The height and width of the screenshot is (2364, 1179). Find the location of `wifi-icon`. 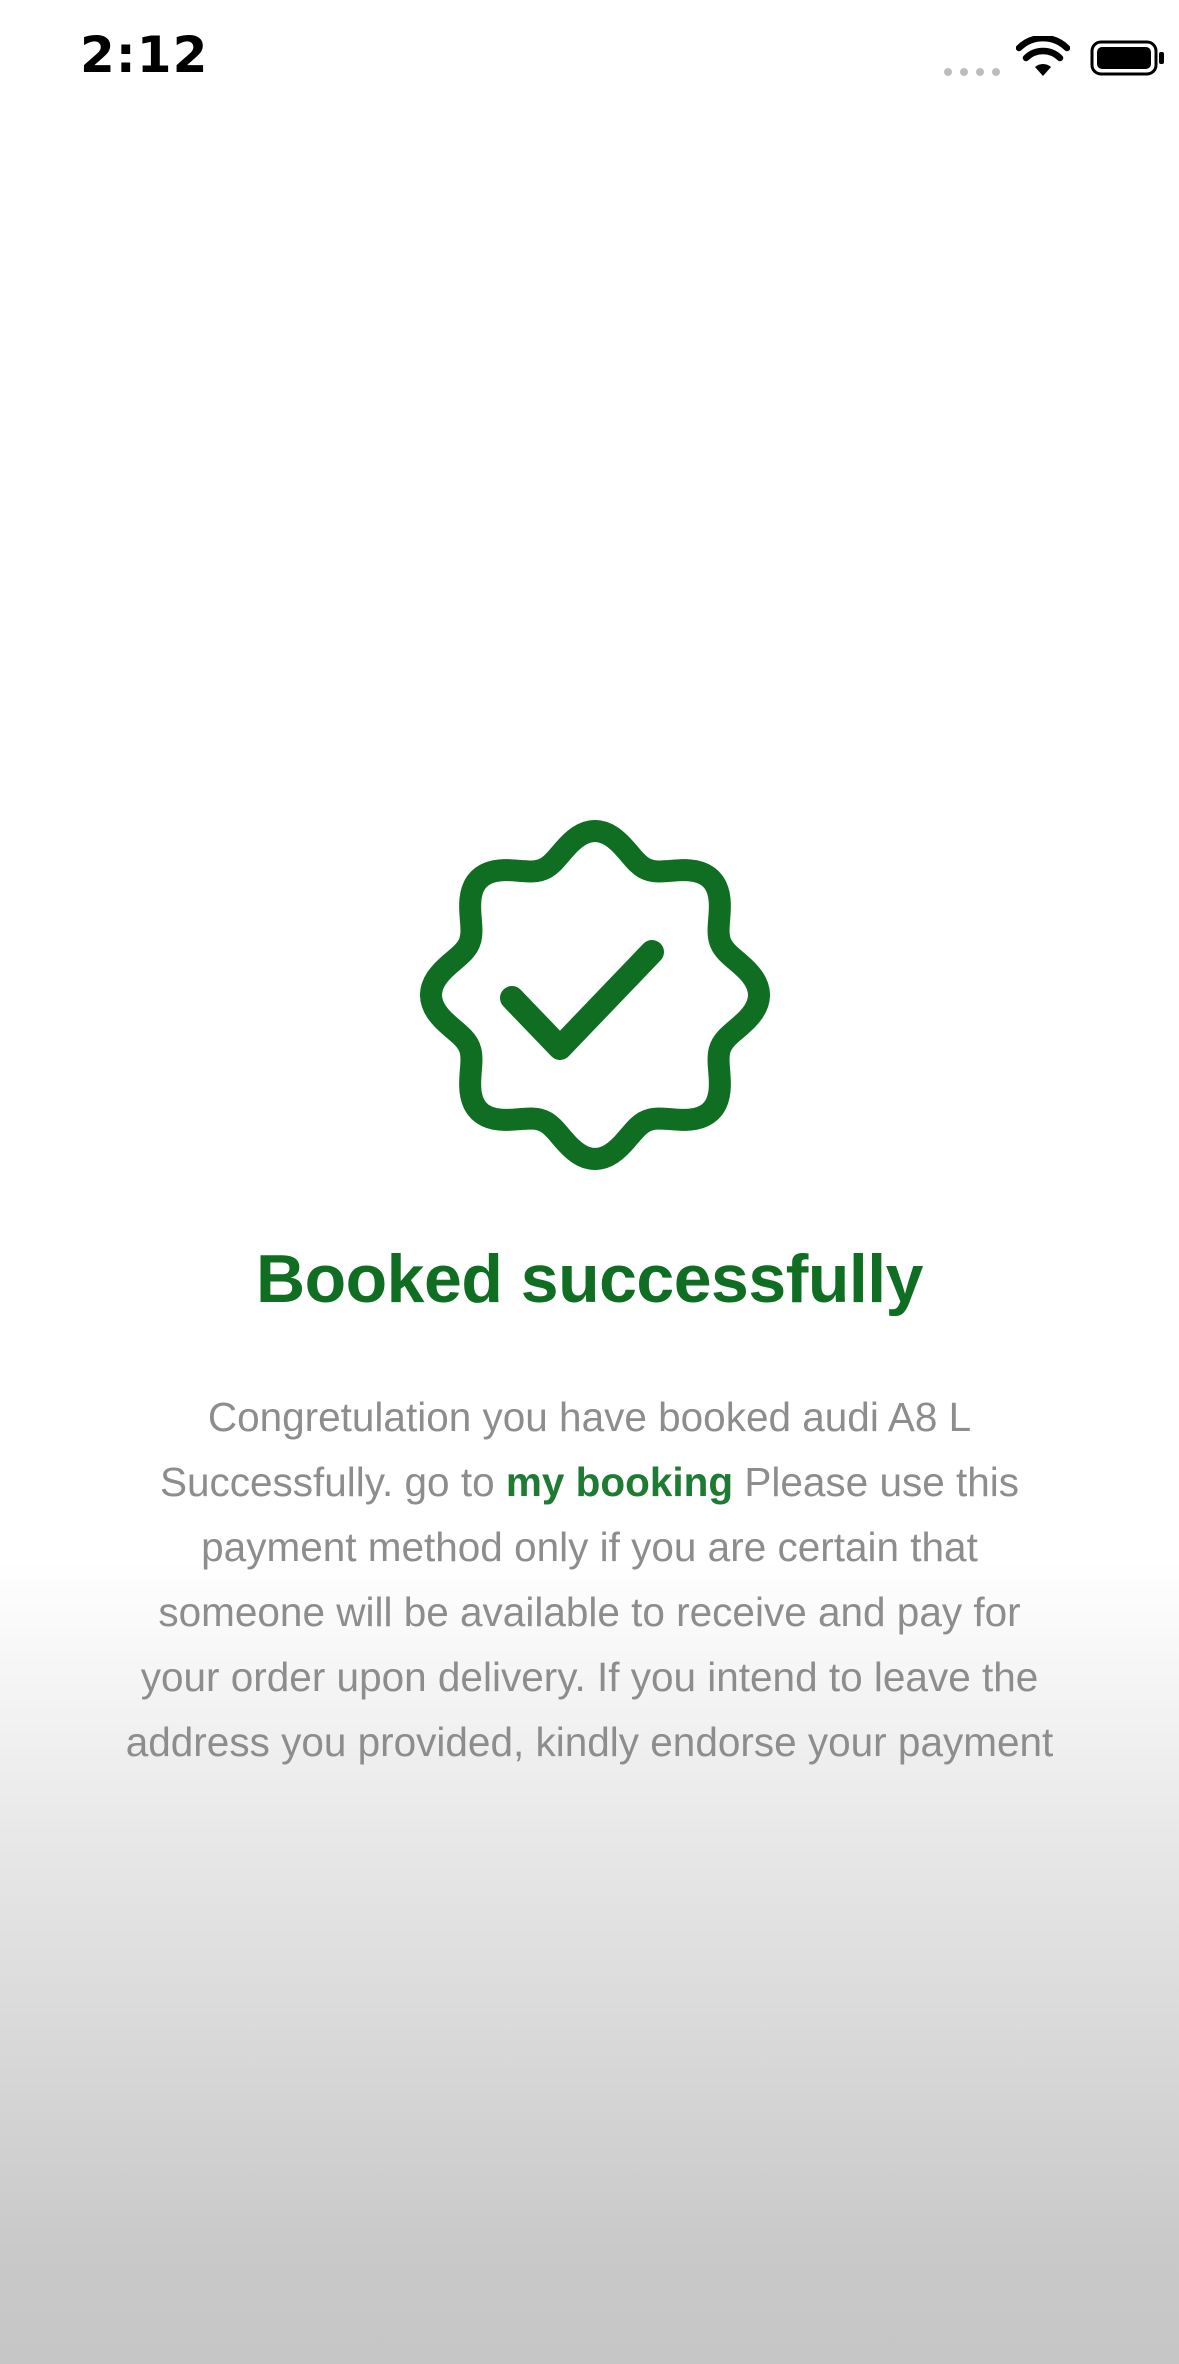

wifi-icon is located at coordinates (1043, 56).